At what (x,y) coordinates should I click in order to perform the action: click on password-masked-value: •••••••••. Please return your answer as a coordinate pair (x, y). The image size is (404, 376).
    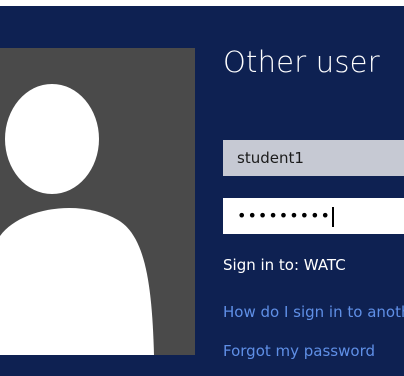
    Looking at the image, I should click on (284, 215).